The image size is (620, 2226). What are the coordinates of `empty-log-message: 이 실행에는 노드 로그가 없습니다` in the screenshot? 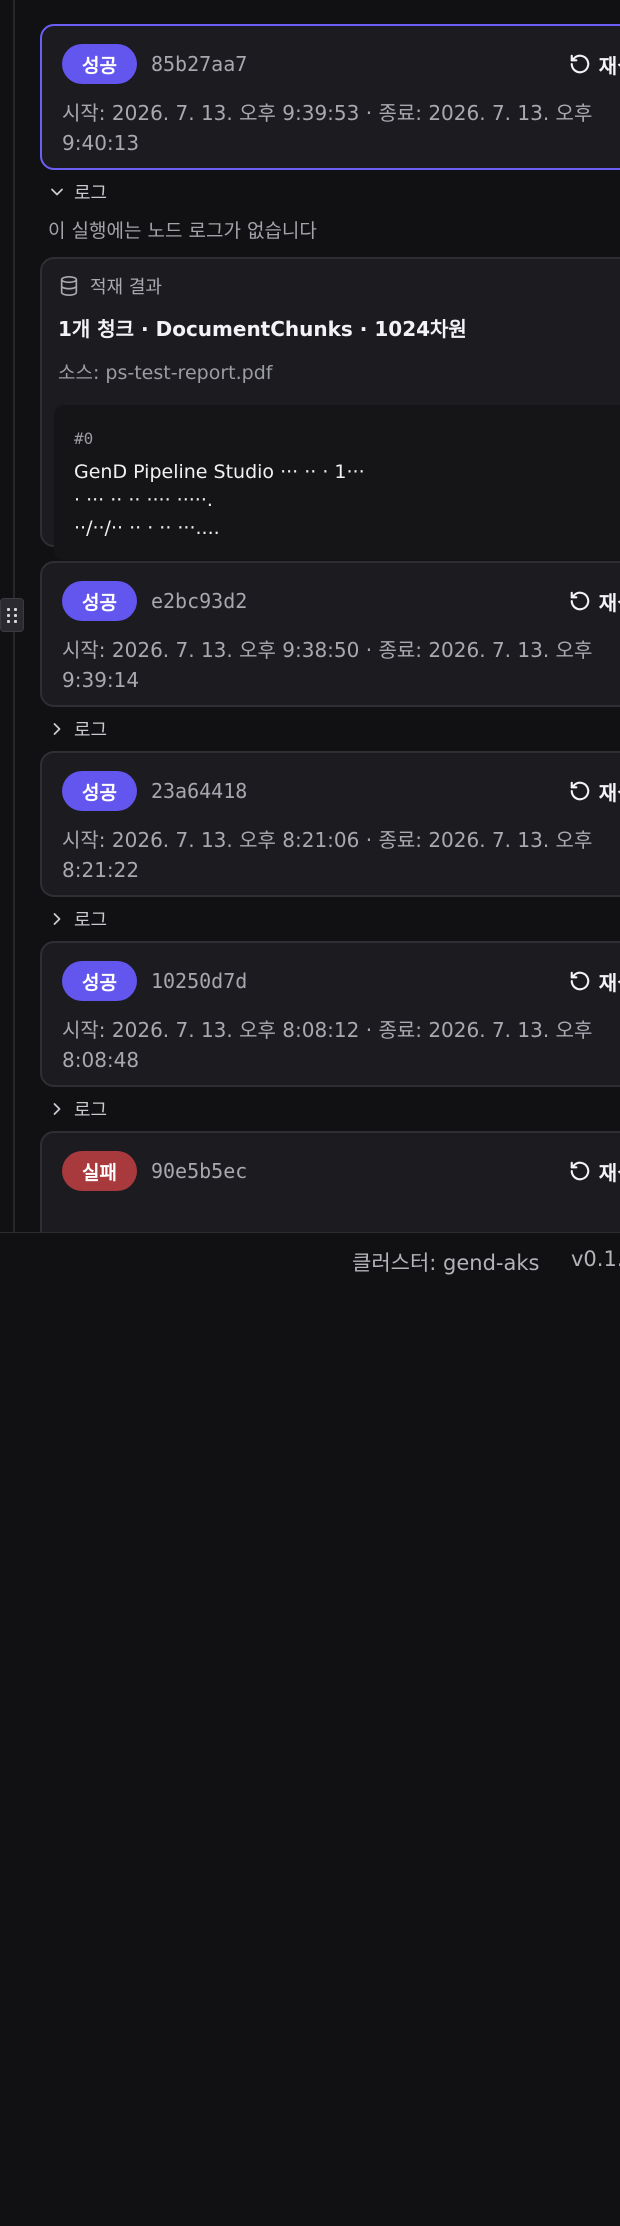 It's located at (182, 231).